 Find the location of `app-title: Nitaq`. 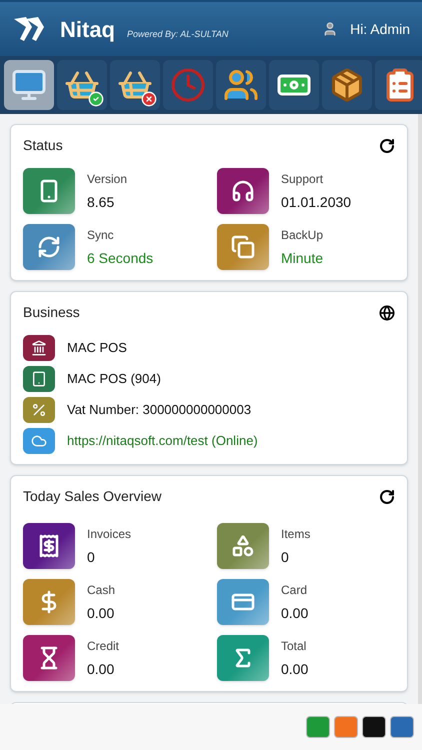

app-title: Nitaq is located at coordinates (87, 30).